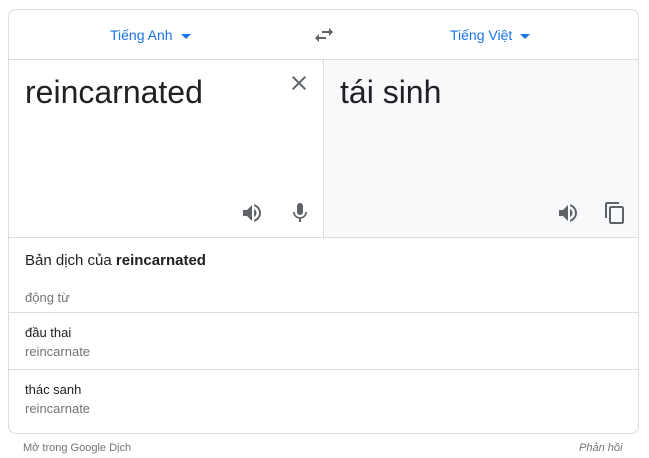 Image resolution: width=649 pixels, height=458 pixels. I want to click on swap-languages-button, so click(324, 35).